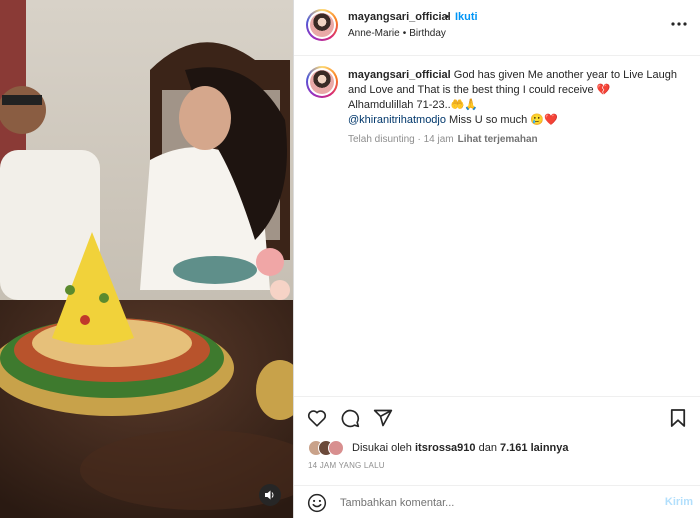 The width and height of the screenshot is (700, 518). What do you see at coordinates (466, 17) in the screenshot?
I see `follow-button: Ikuti` at bounding box center [466, 17].